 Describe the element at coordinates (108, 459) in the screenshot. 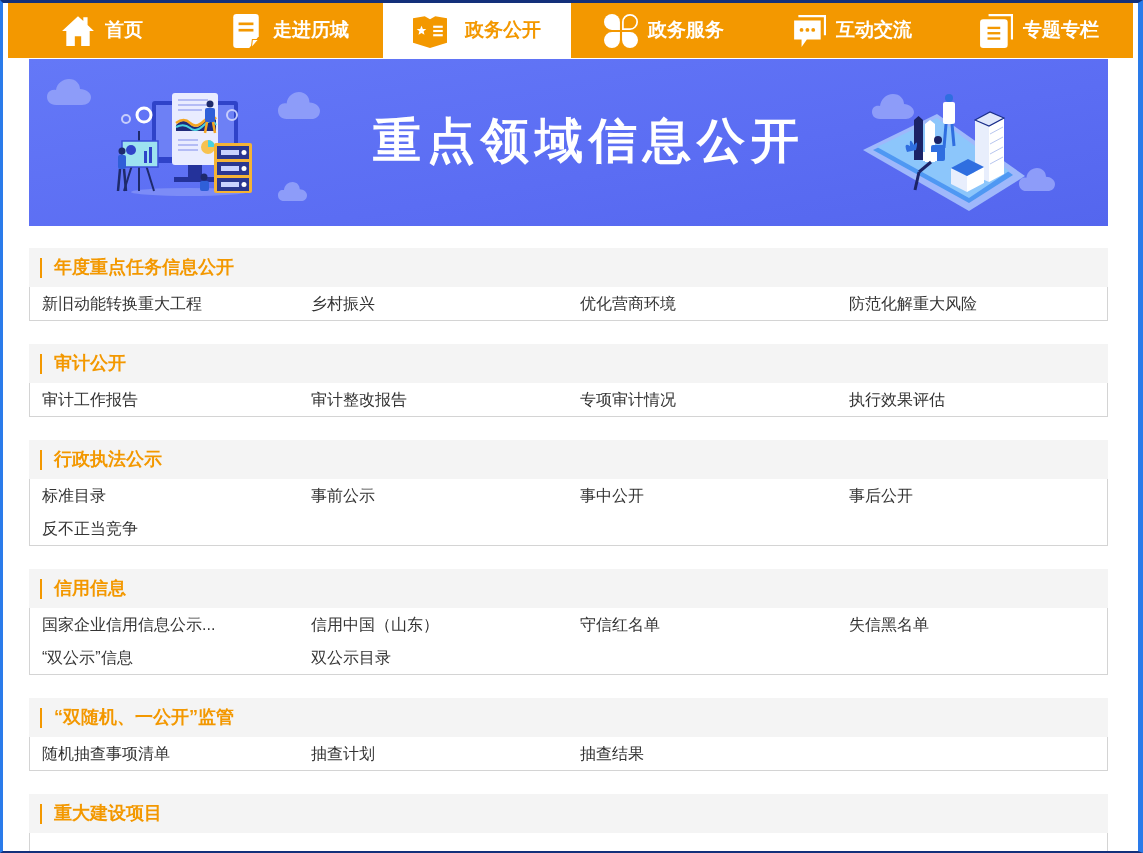

I see `section-title: 行政执法公示` at that location.